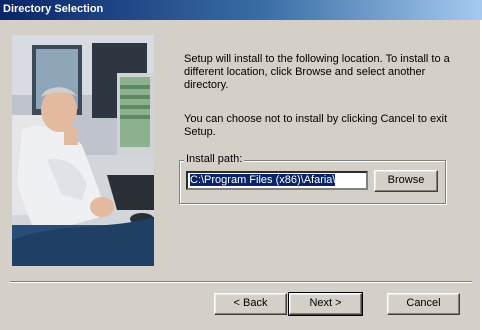  Describe the element at coordinates (241, 10) in the screenshot. I see `title-bar: Directory Selection` at that location.